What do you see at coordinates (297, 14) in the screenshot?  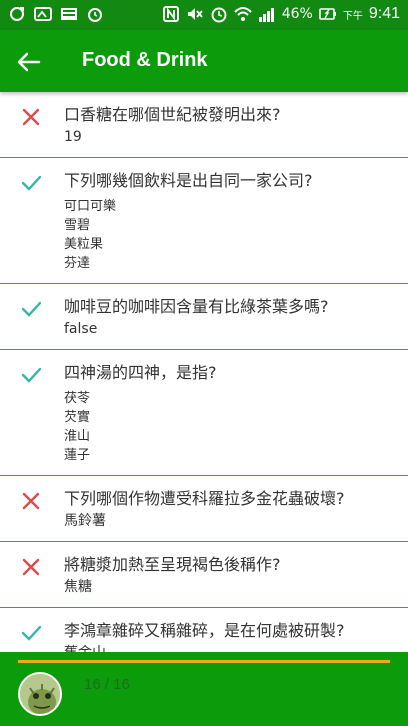 I see `battery-percent: 46%` at bounding box center [297, 14].